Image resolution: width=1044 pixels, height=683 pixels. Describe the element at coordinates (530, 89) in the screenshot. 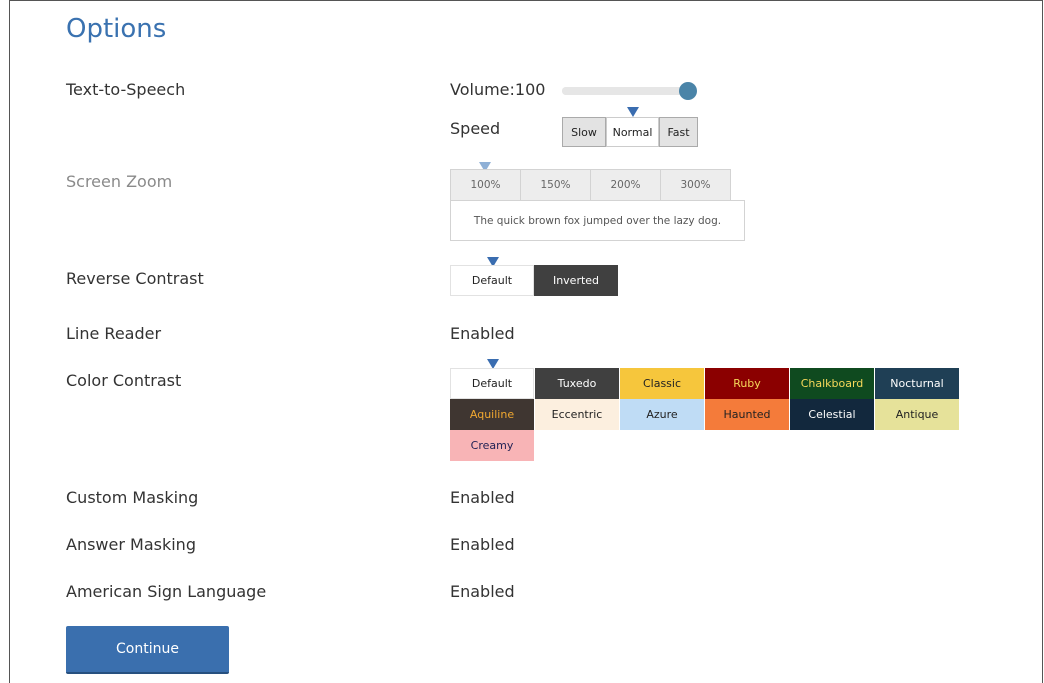

I see `volume-value: 100` at that location.